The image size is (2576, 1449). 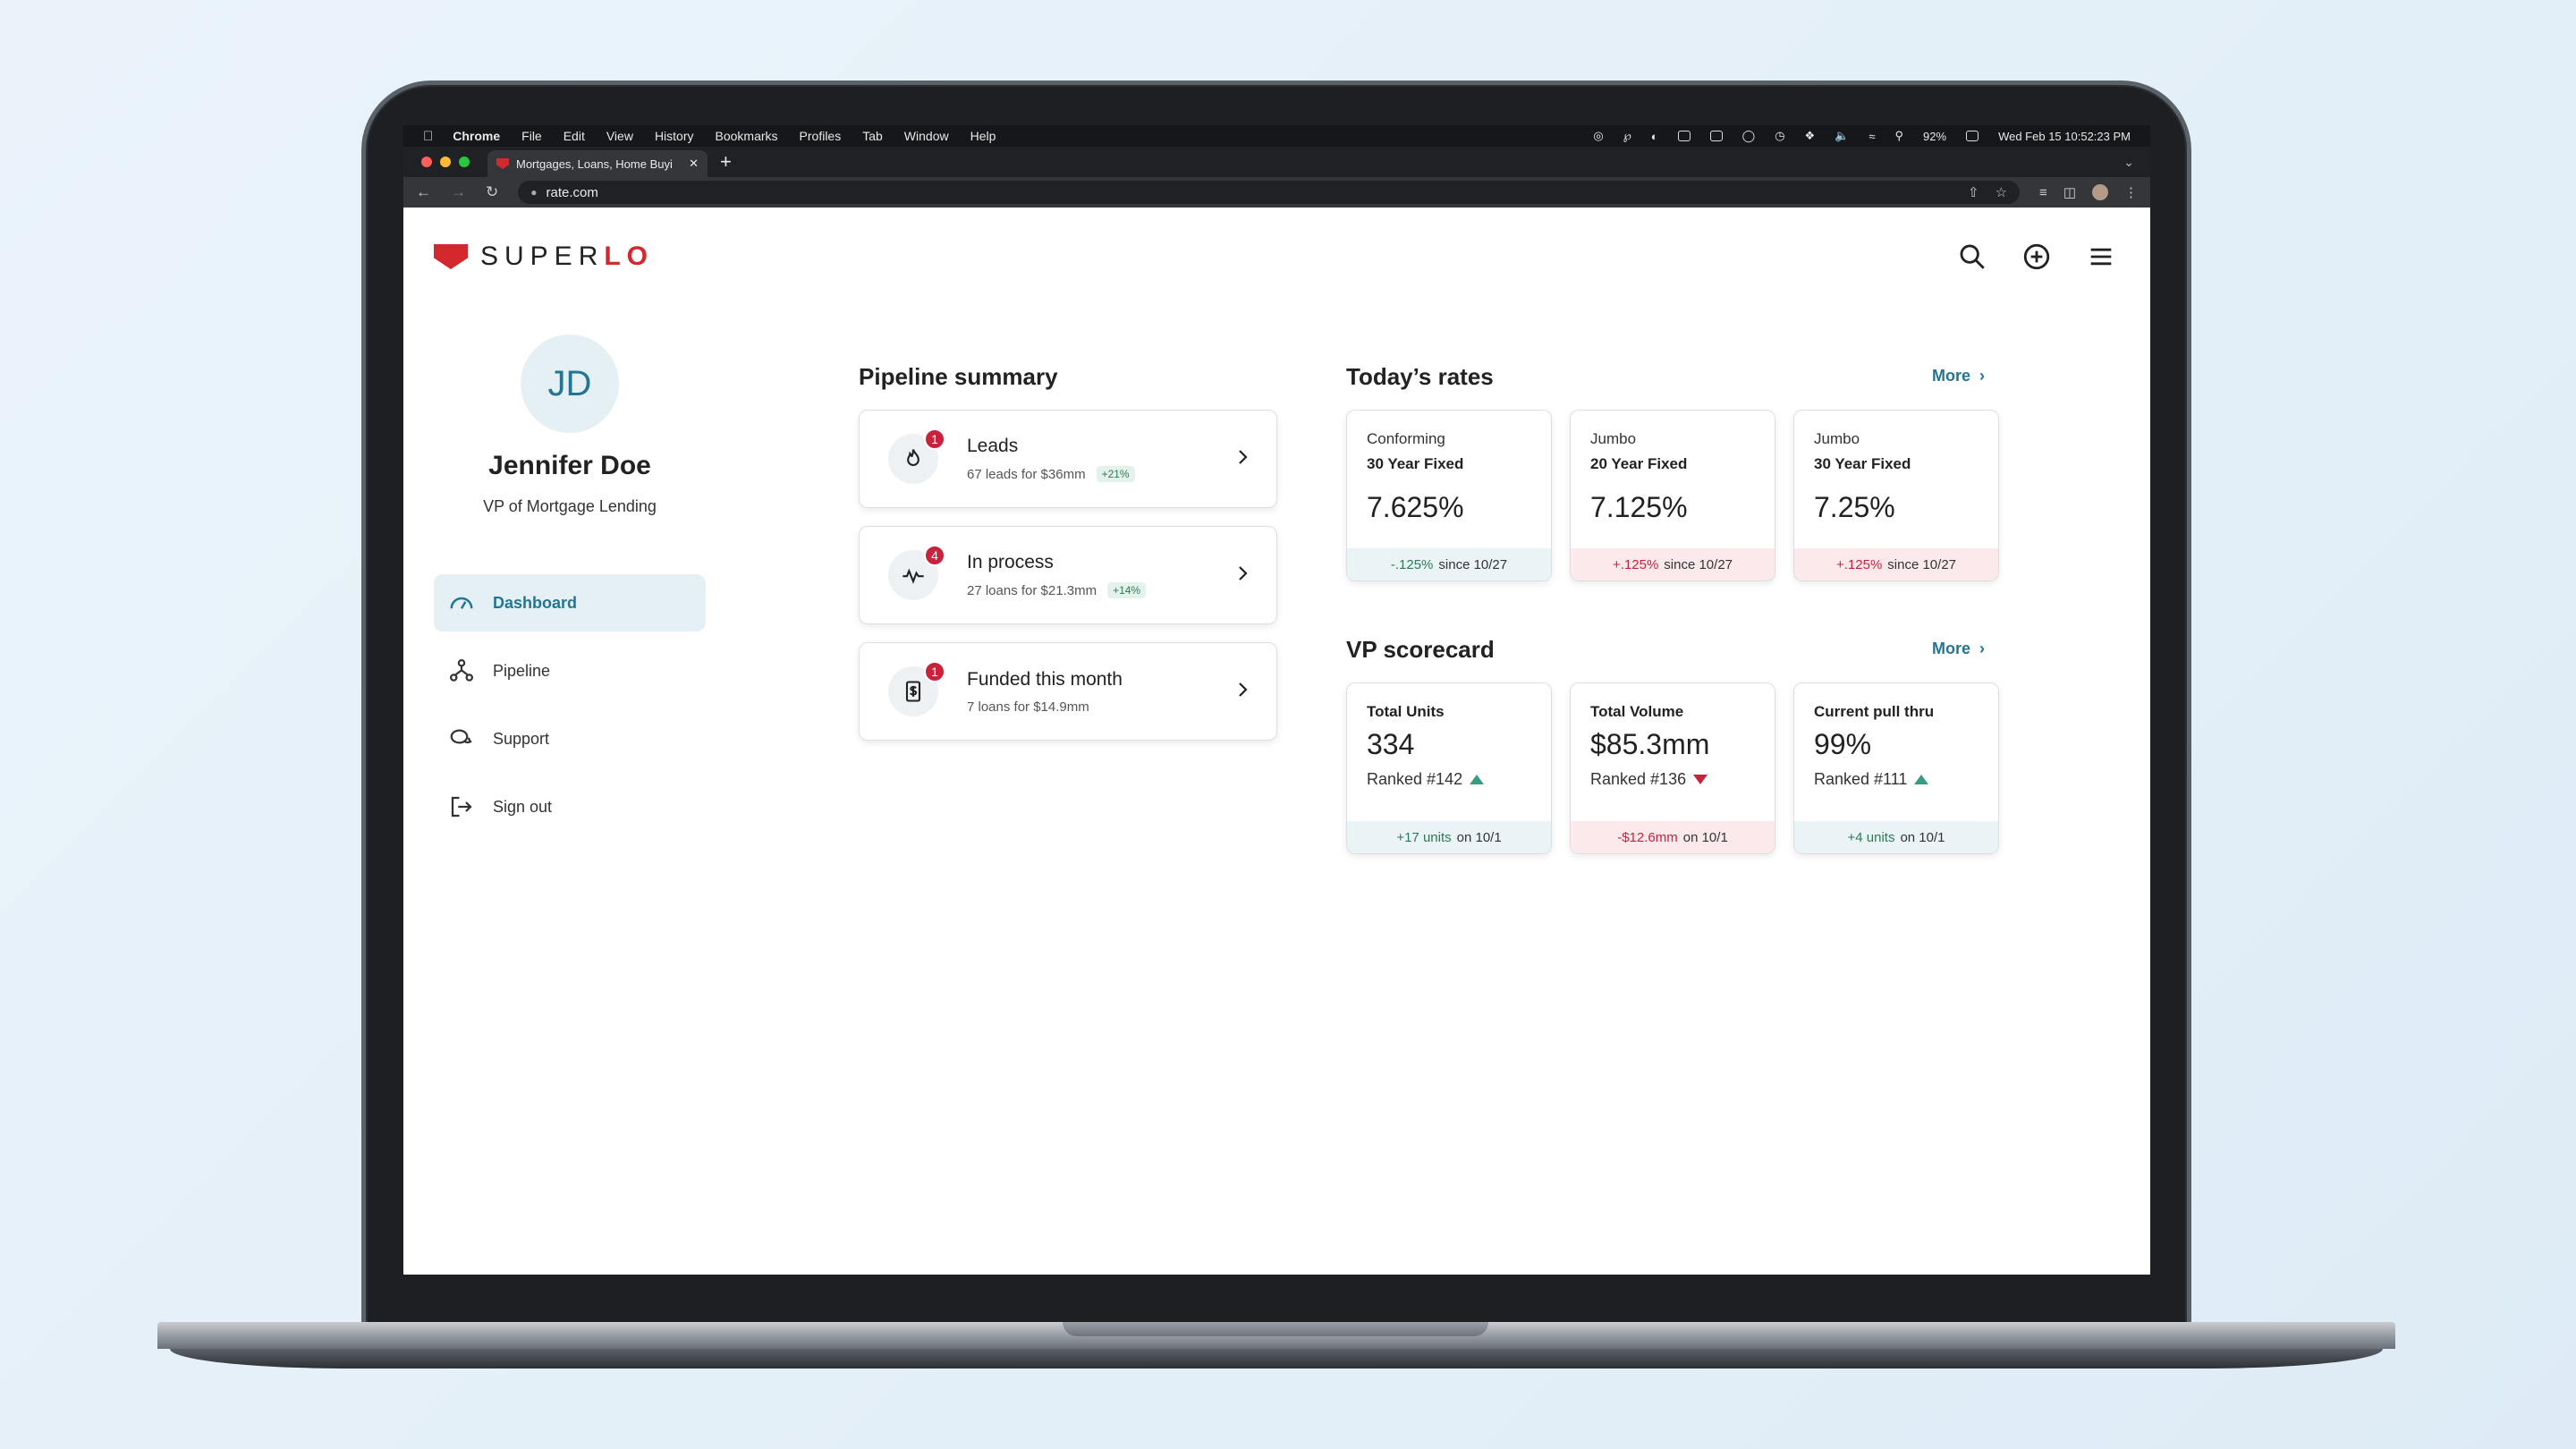 I want to click on score-rank-row: Ranked #136, so click(x=1672, y=779).